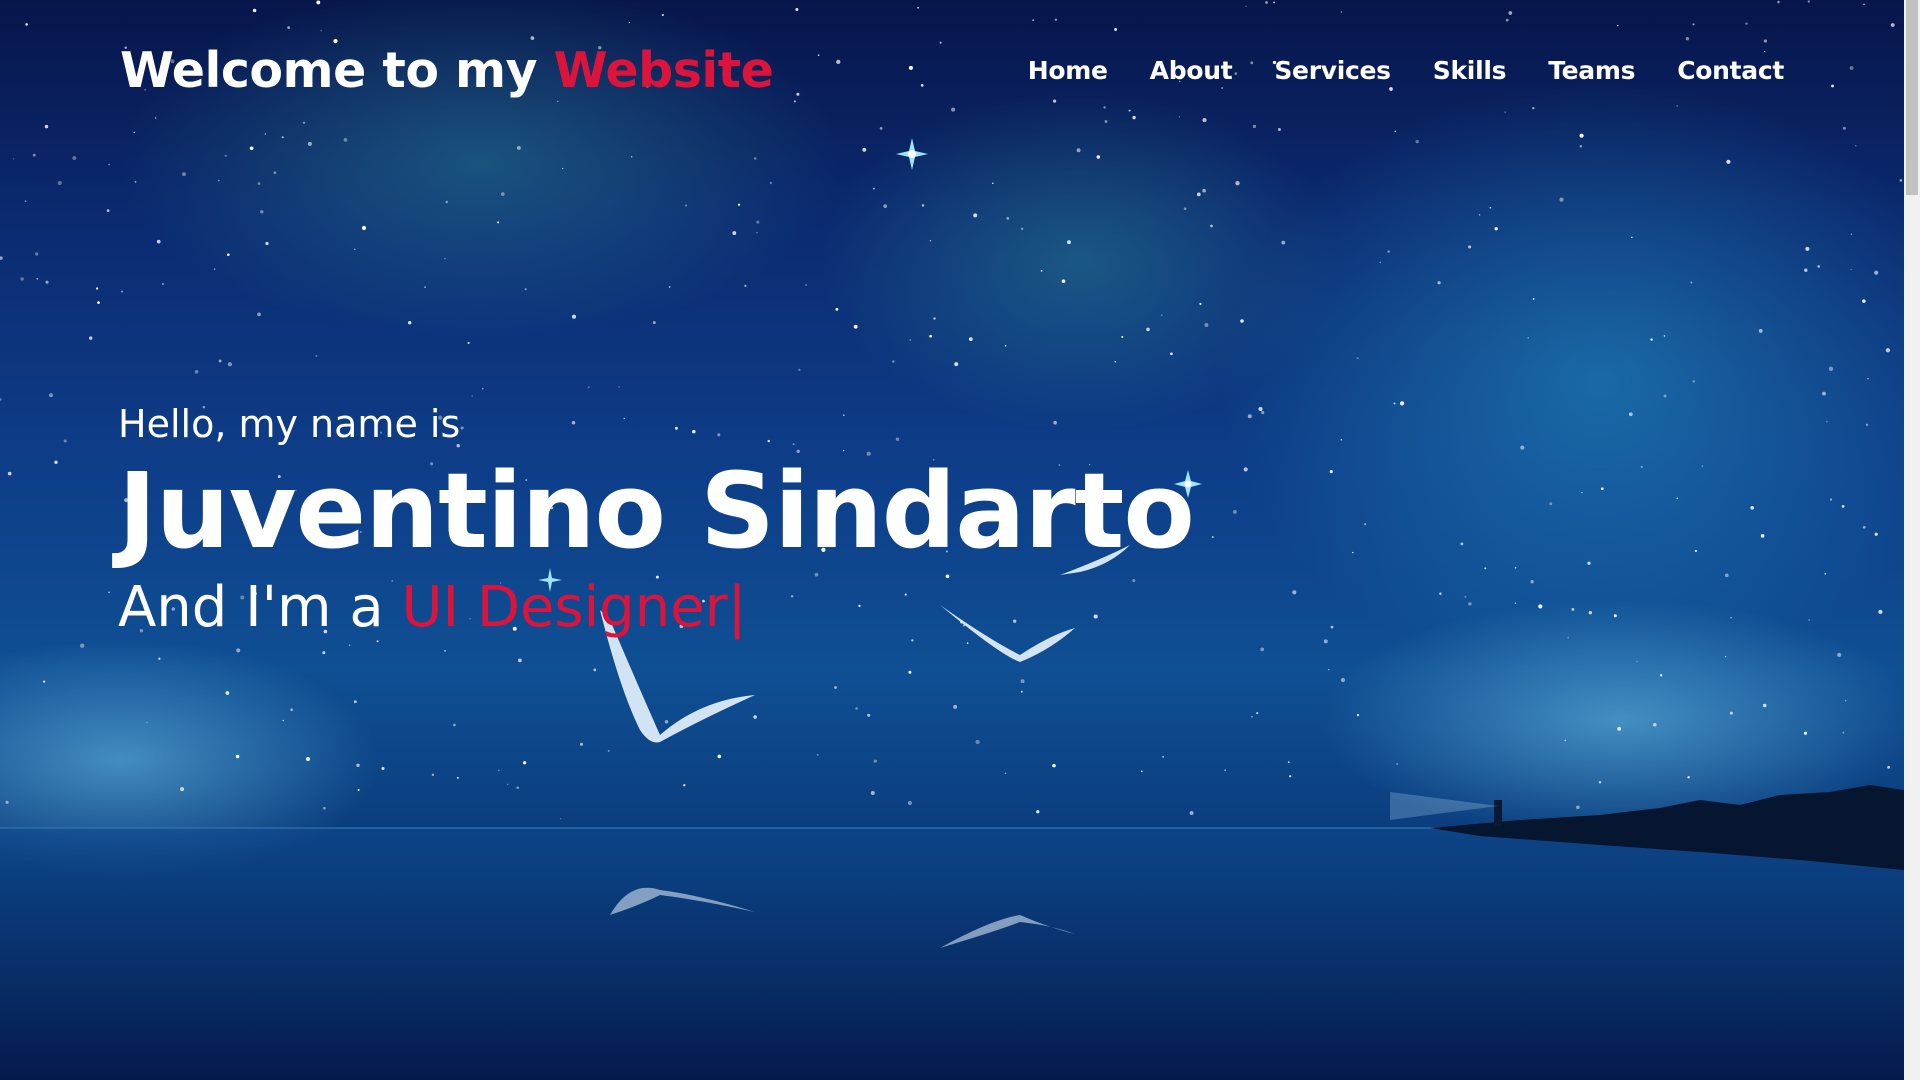  Describe the element at coordinates (1498, 813) in the screenshot. I see `lighthouse-icon` at that location.